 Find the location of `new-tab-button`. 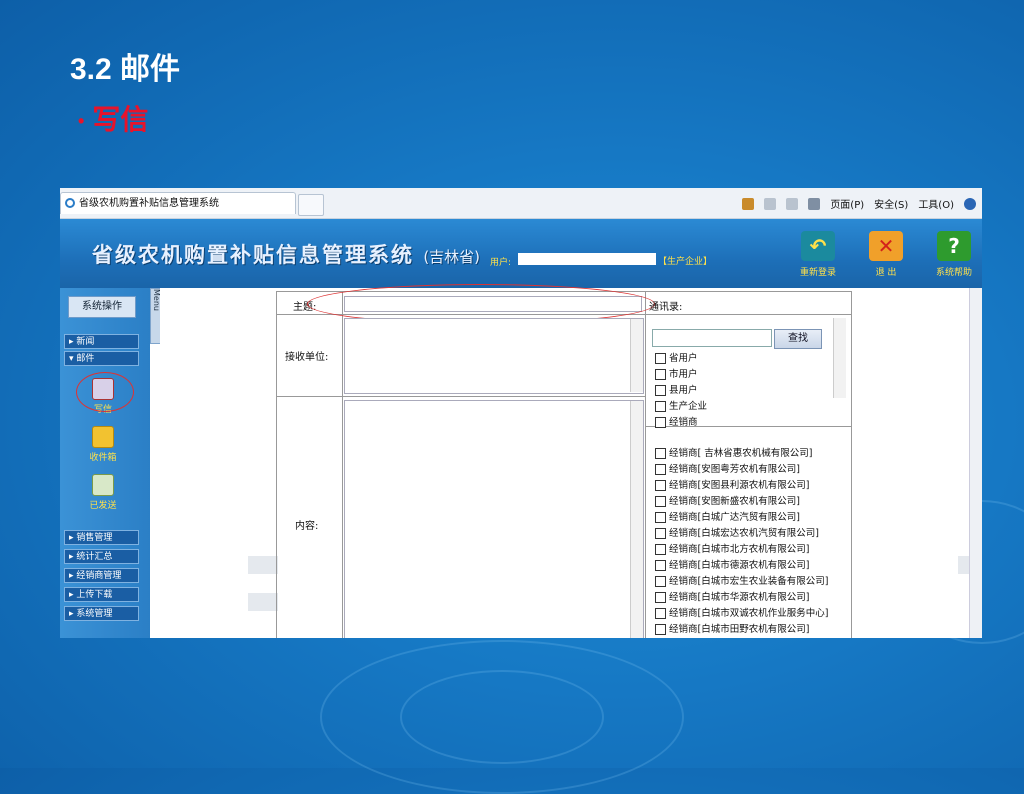

new-tab-button is located at coordinates (311, 205).